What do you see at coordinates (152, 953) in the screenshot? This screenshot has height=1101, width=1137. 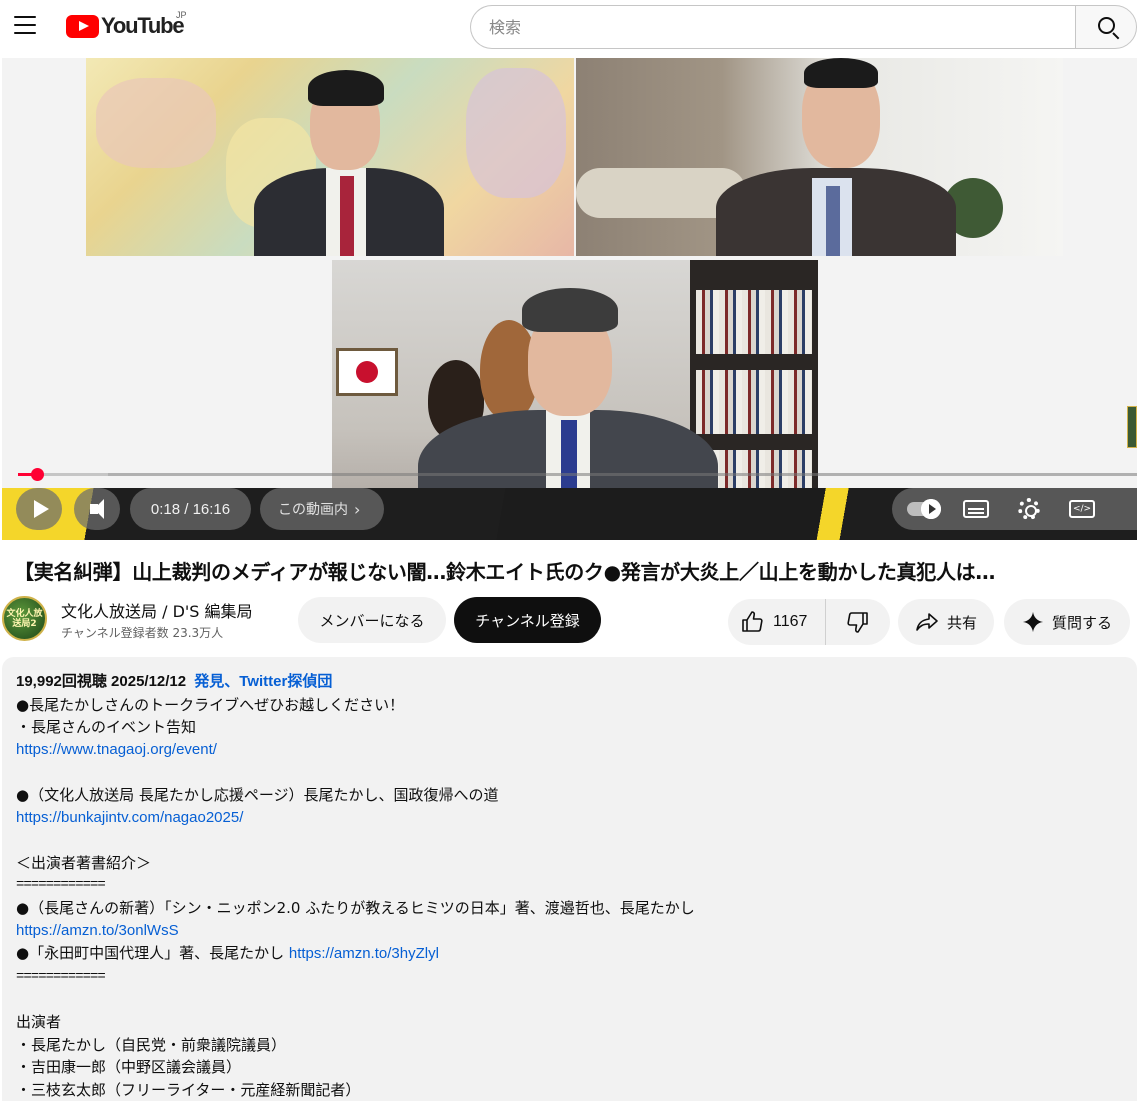 I see `description-text: ●「永田町中国代理人」著、長尾たかし` at bounding box center [152, 953].